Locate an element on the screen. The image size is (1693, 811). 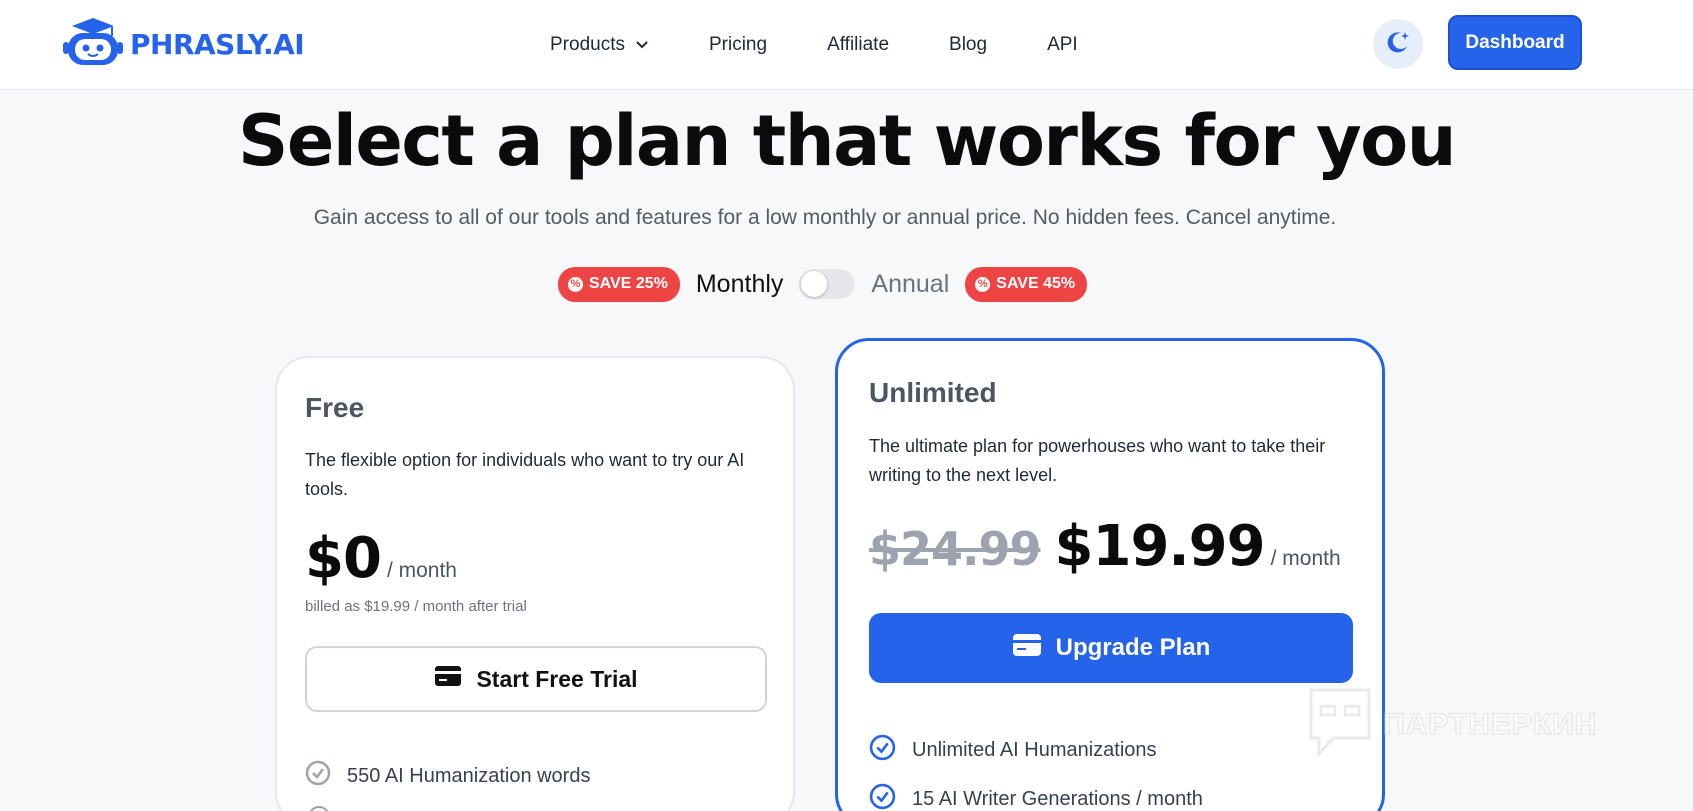
robot-logo-icon is located at coordinates (93, 44).